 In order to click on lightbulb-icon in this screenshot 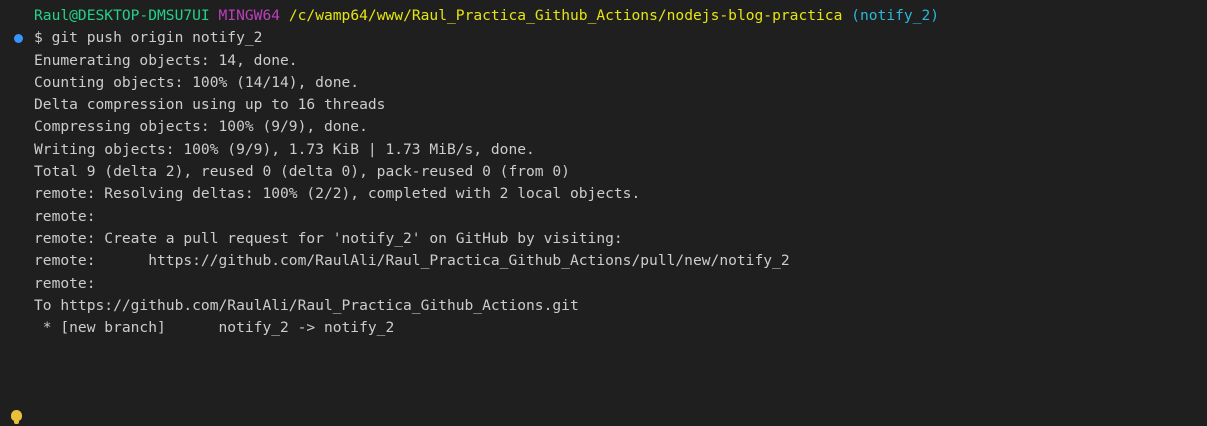, I will do `click(16, 417)`.